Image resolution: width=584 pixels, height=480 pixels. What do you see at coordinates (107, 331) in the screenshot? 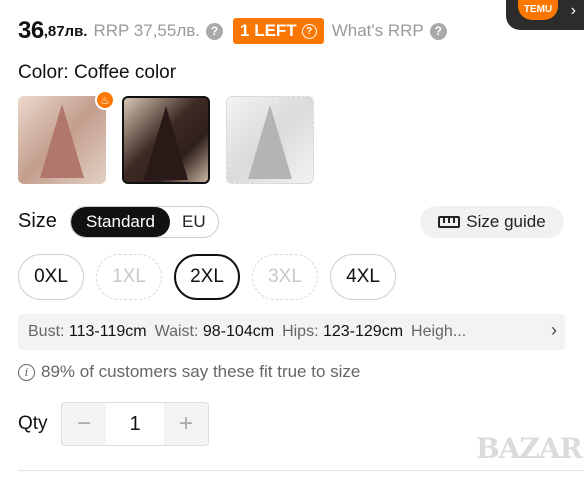
I see `bust-value: 113-119cm` at bounding box center [107, 331].